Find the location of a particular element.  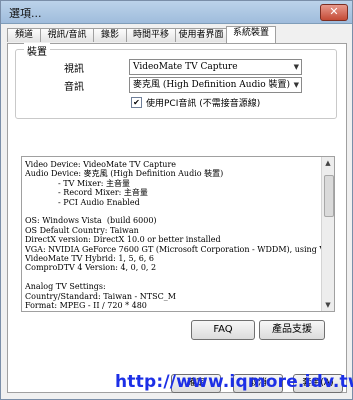

tab-time-shift: 時間平移 is located at coordinates (151, 35).